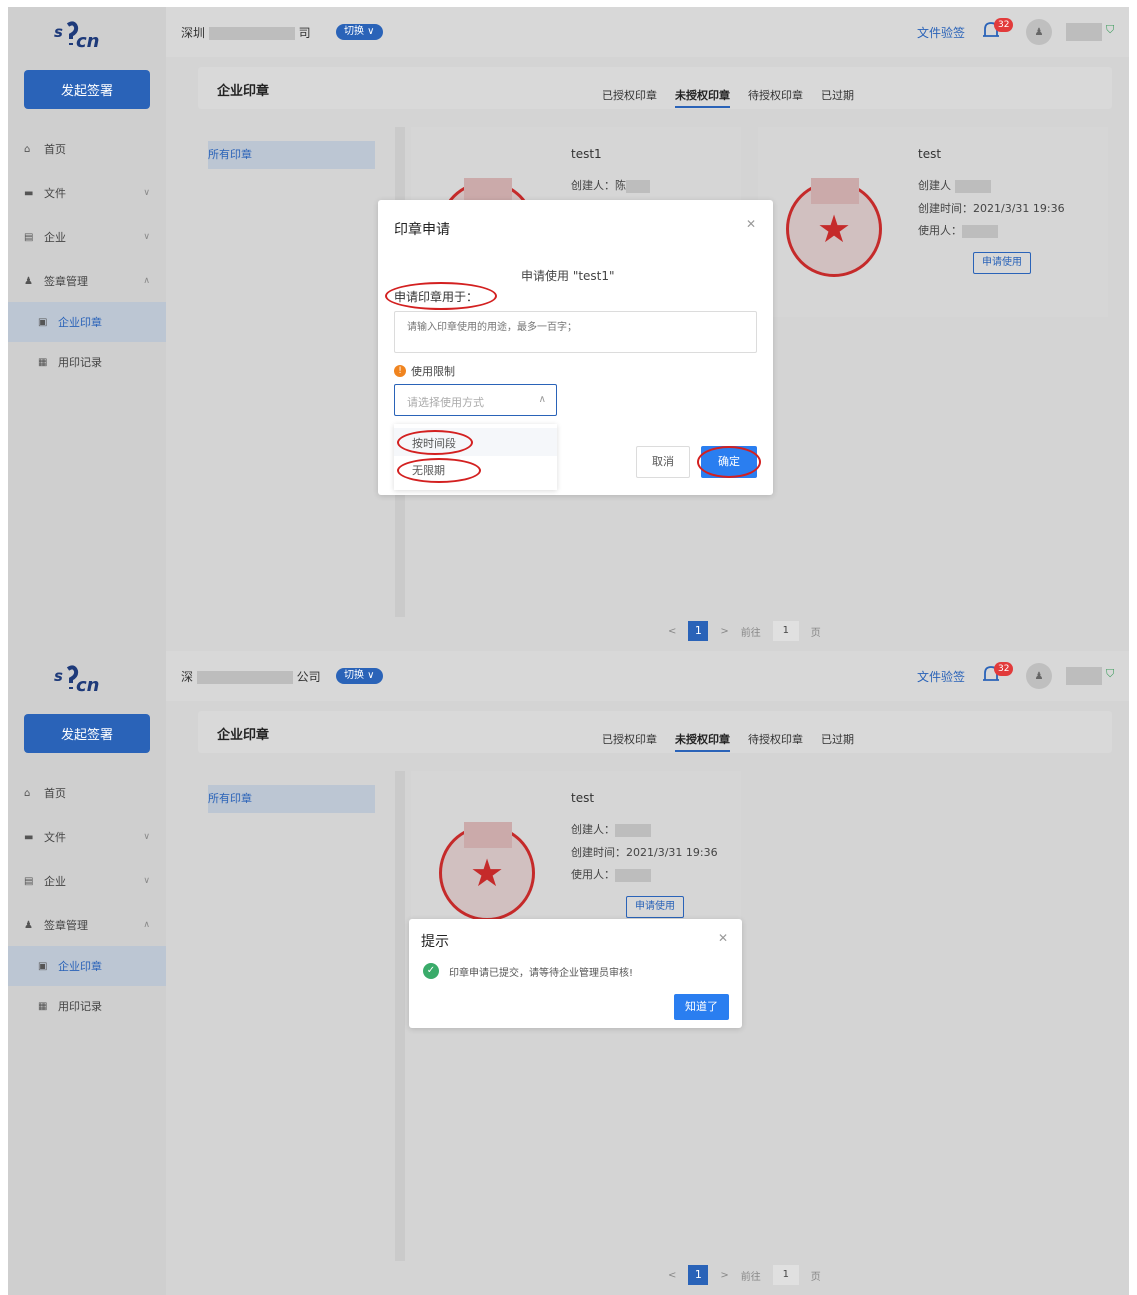 The width and height of the screenshot is (1137, 1295). Describe the element at coordinates (475, 457) in the screenshot. I see `usage-dropdown: 按时间段 无限期` at that location.